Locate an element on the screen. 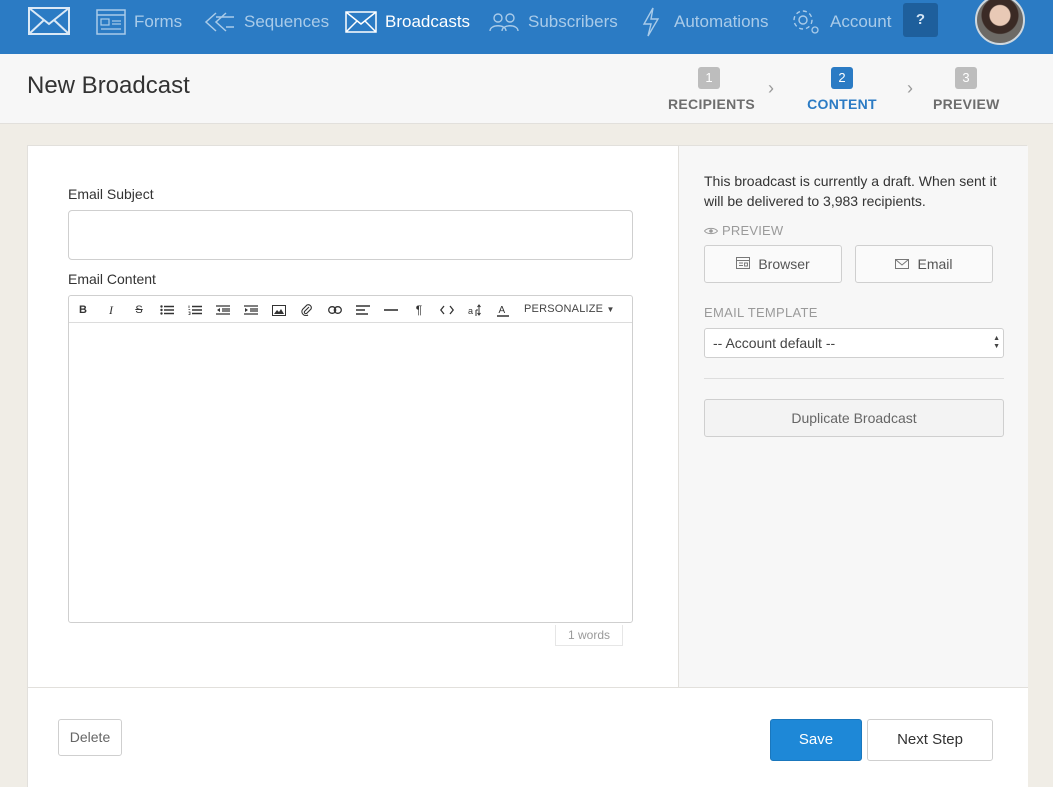 The height and width of the screenshot is (787, 1053). code-icon is located at coordinates (447, 310).